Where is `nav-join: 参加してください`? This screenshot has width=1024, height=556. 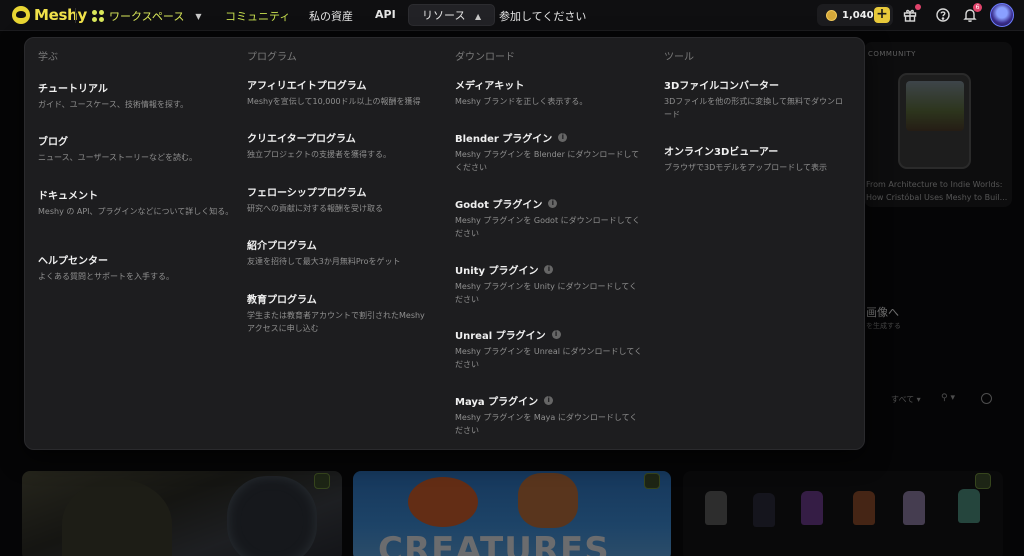
nav-join: 参加してください is located at coordinates (542, 16).